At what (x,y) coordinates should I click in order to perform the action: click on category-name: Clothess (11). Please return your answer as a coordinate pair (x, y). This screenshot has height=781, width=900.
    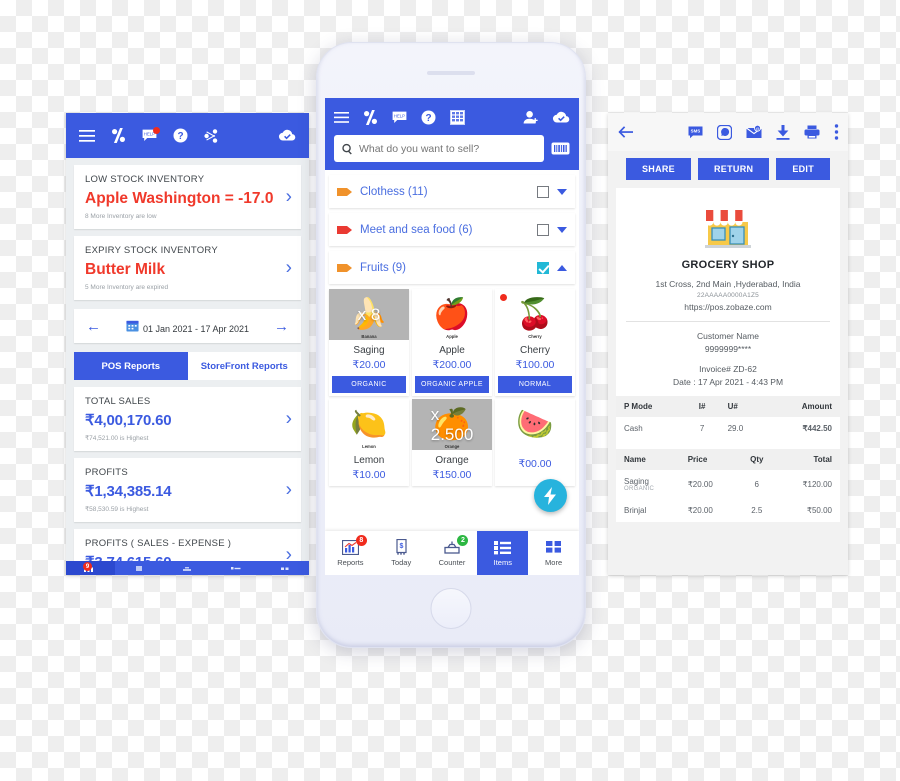
    Looking at the image, I should click on (394, 191).